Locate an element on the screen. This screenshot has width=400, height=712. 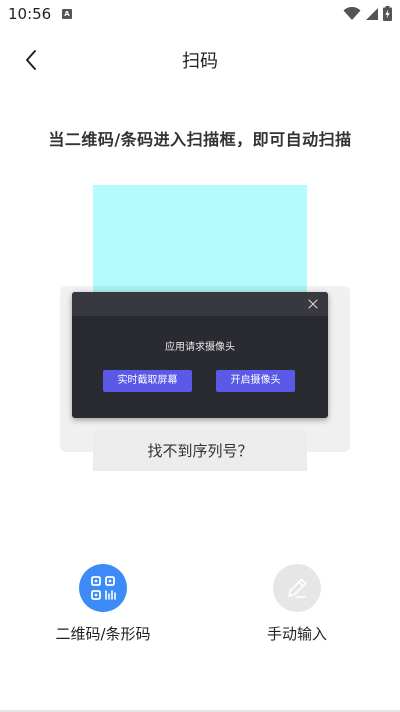
app-bar: 扫码 is located at coordinates (200, 60).